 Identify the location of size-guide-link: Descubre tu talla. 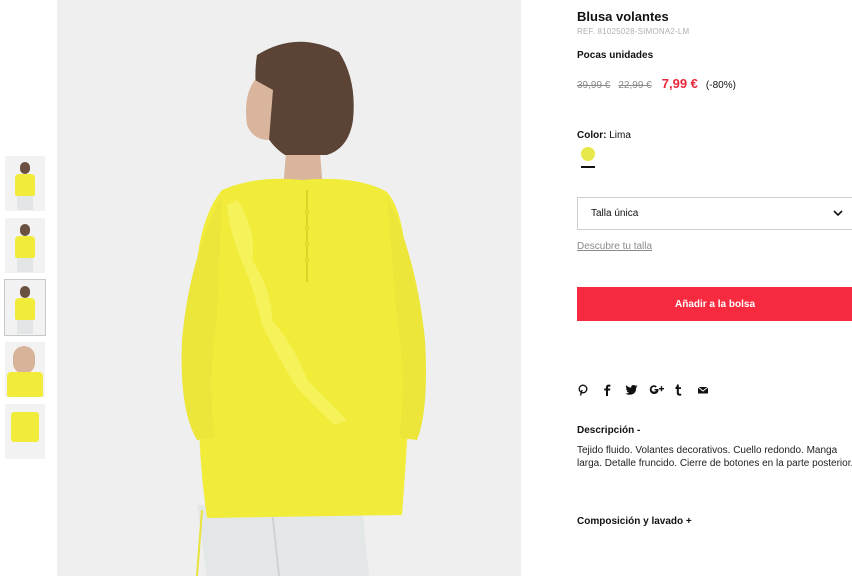
(614, 246).